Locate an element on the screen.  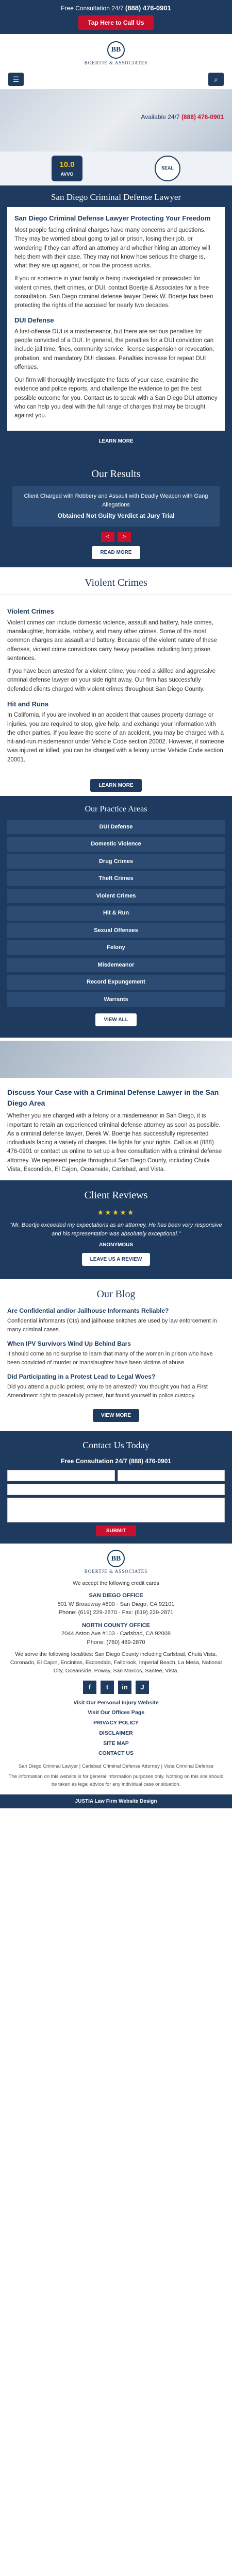
violent-section-title: Violent Crimes is located at coordinates (116, 581).